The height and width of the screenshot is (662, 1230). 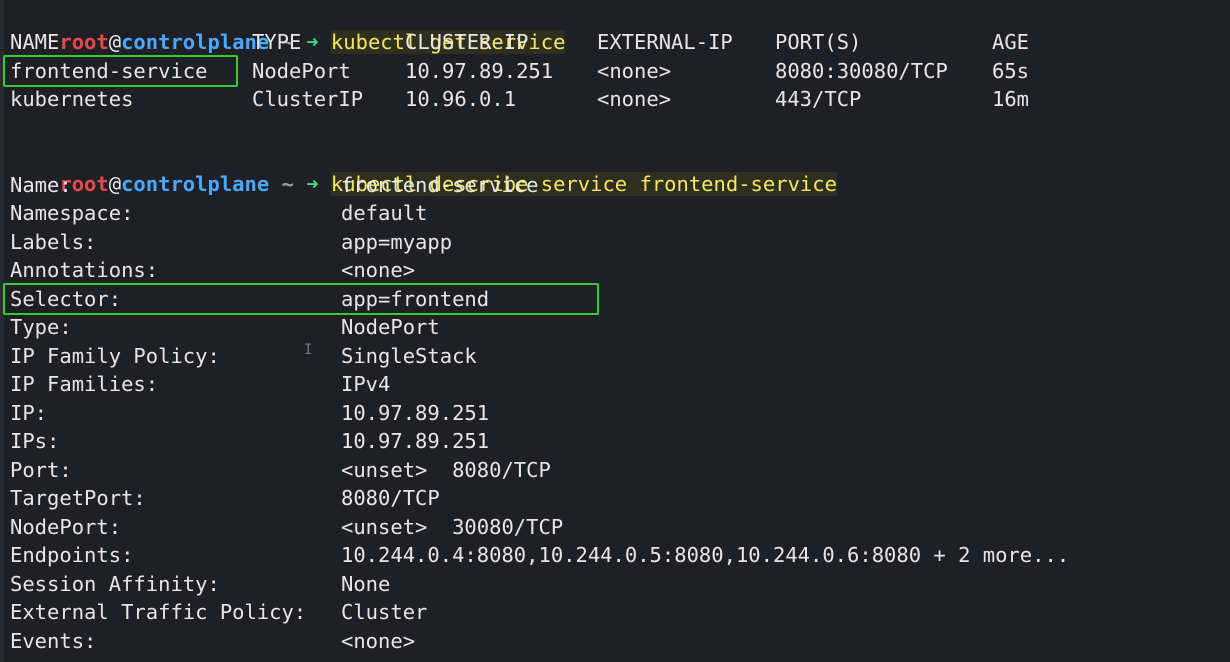 I want to click on describe-row-node-port: NodePort: <unset> 30080/TCP, so click(x=610, y=527).